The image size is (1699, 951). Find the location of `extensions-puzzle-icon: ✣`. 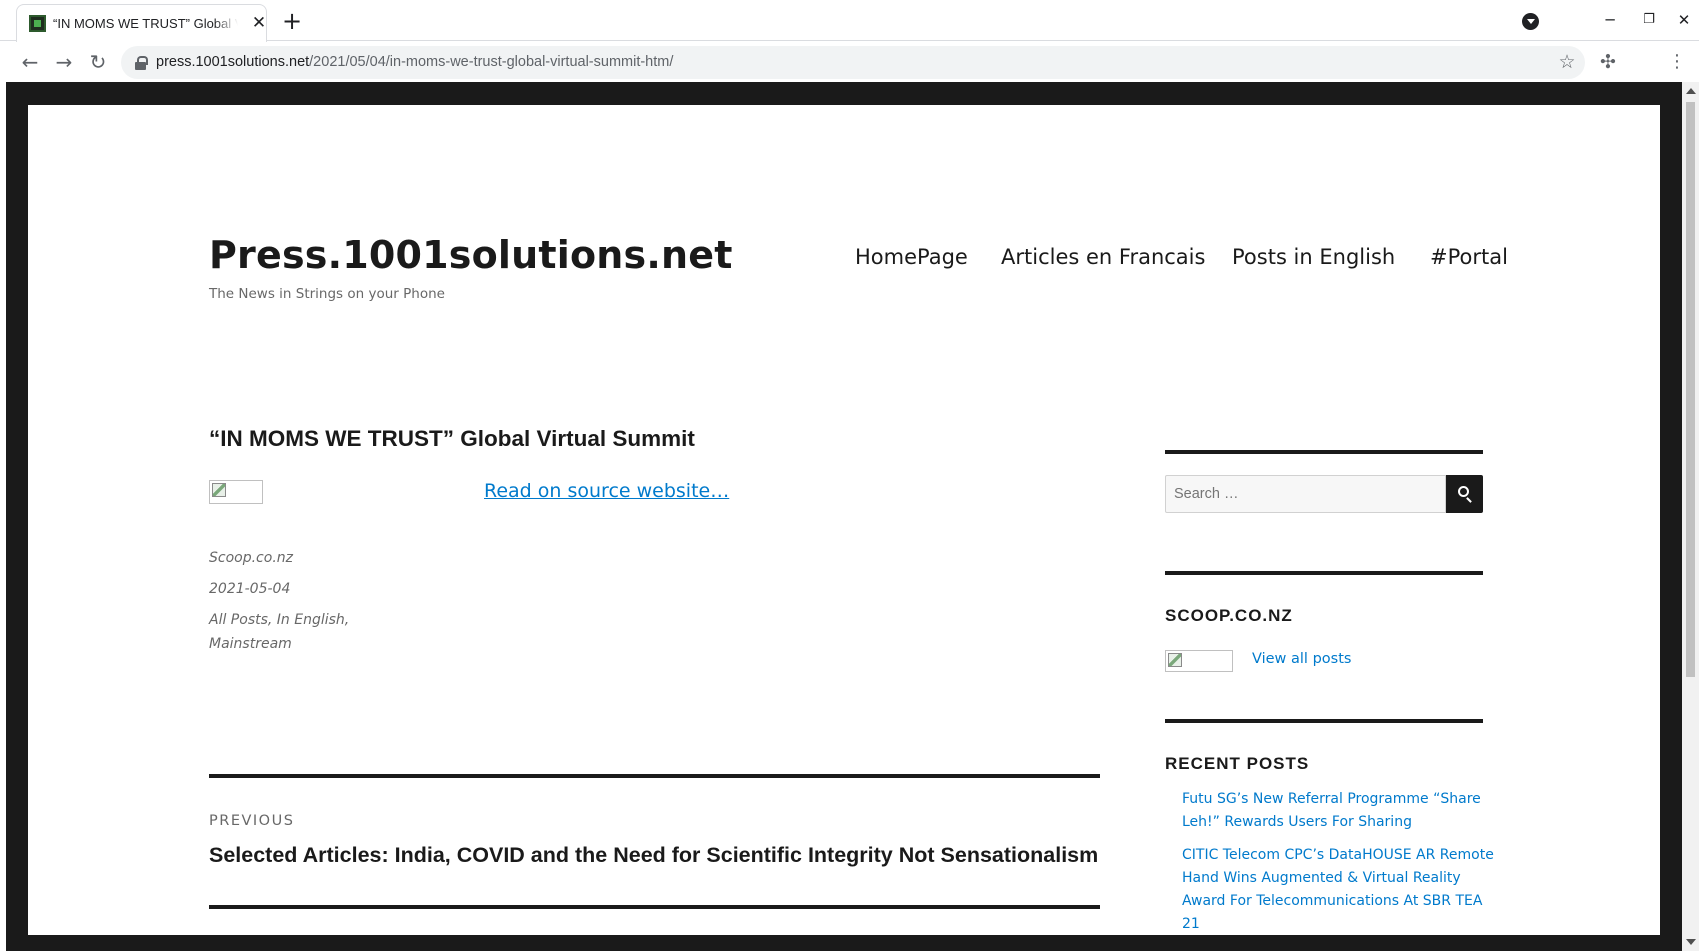

extensions-puzzle-icon: ✣ is located at coordinates (1608, 62).